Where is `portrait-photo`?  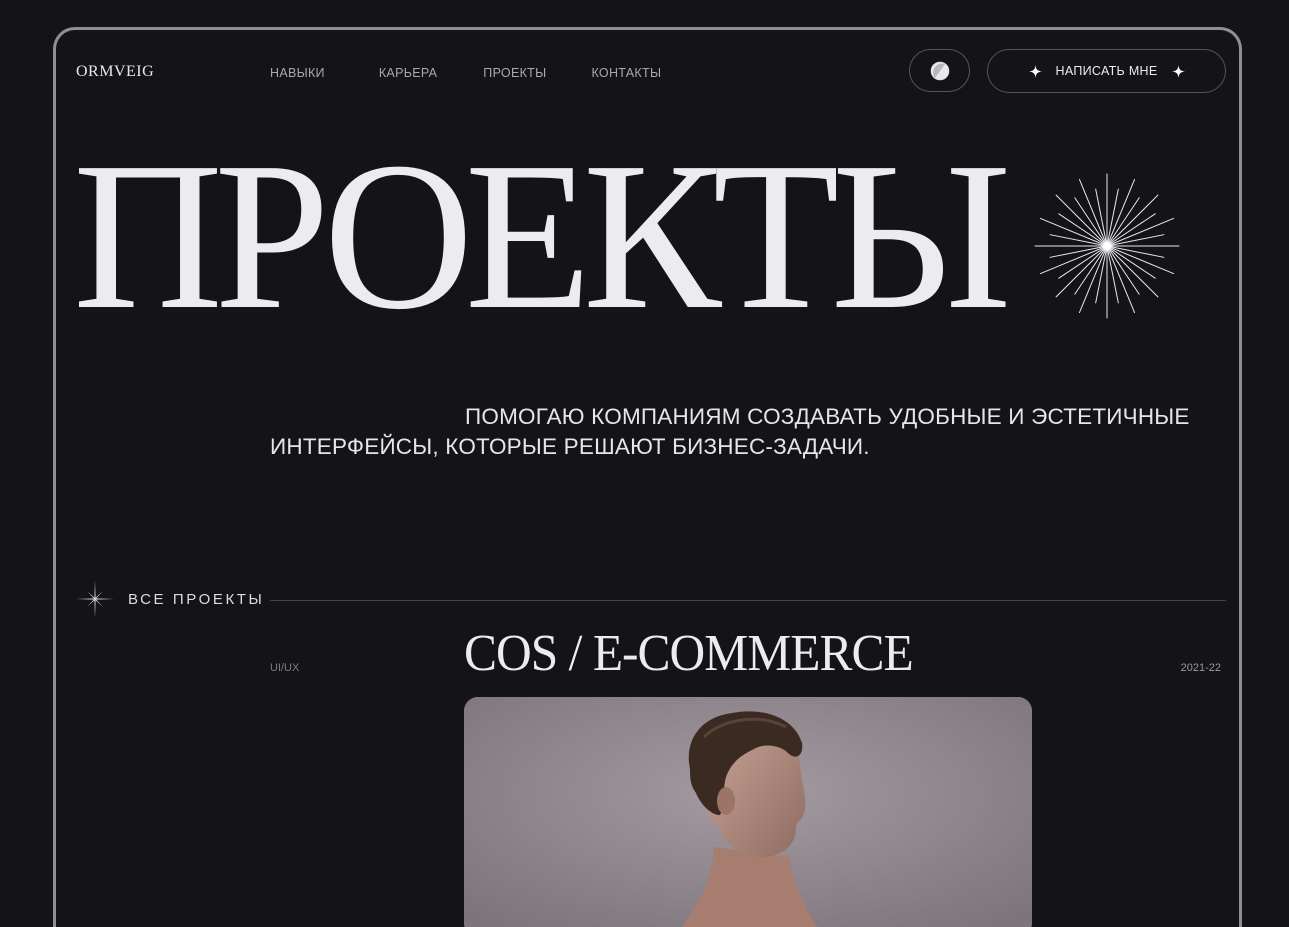 portrait-photo is located at coordinates (748, 812).